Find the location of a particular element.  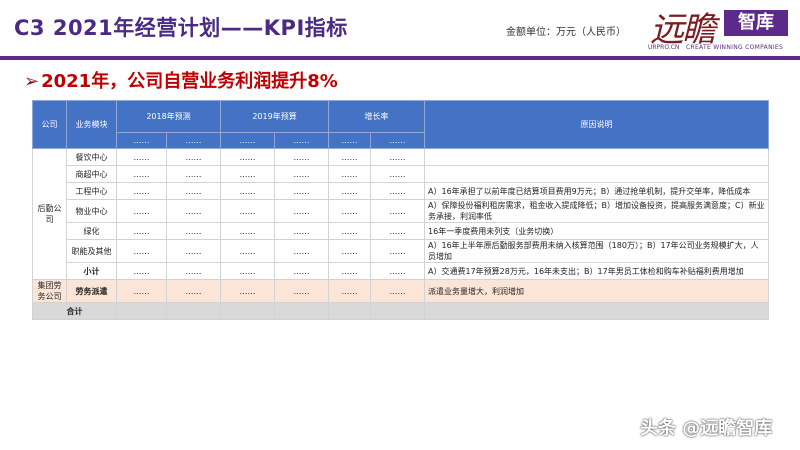

section-subtitle: ➢ 2021年，公司自营业务利润提升8% is located at coordinates (181, 80).